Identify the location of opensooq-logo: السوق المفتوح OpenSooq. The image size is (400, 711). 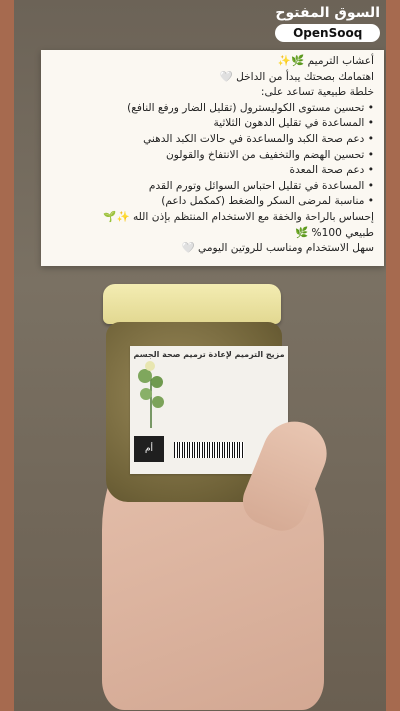
(327, 23).